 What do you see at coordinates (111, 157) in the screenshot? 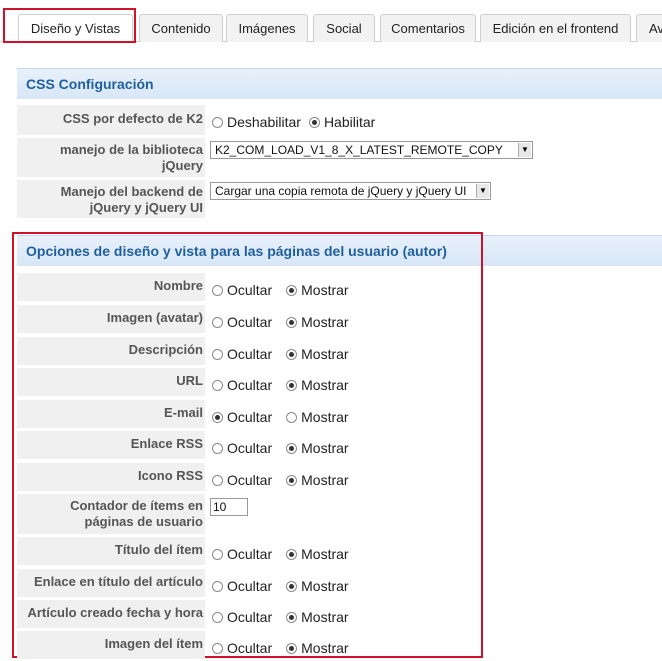
I see `jquery-library-label: manejo de la biblioteca jQuery` at bounding box center [111, 157].